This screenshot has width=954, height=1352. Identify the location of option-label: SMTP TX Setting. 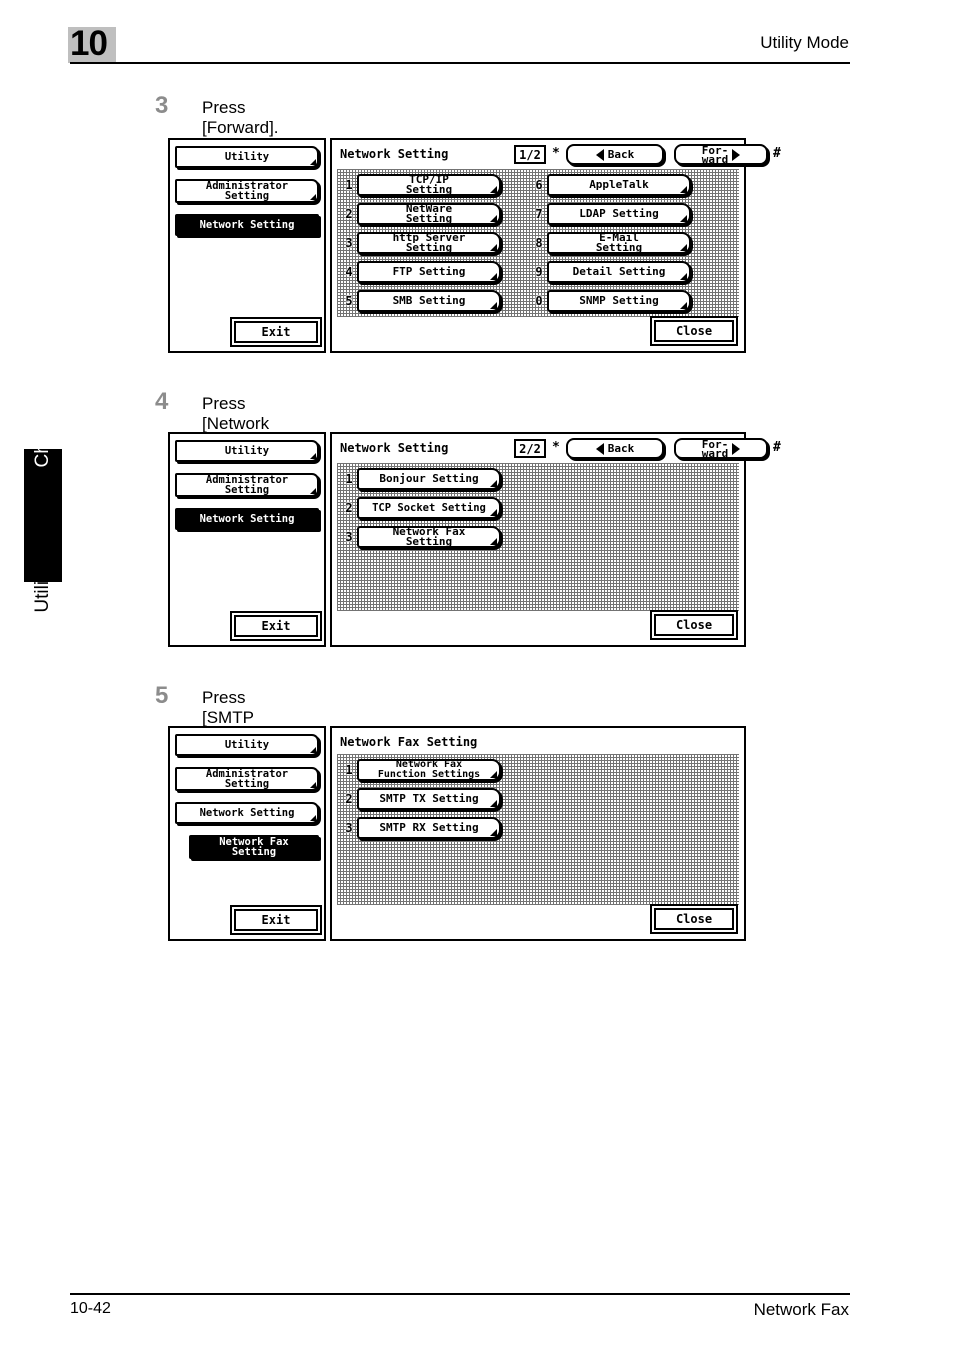
(429, 798).